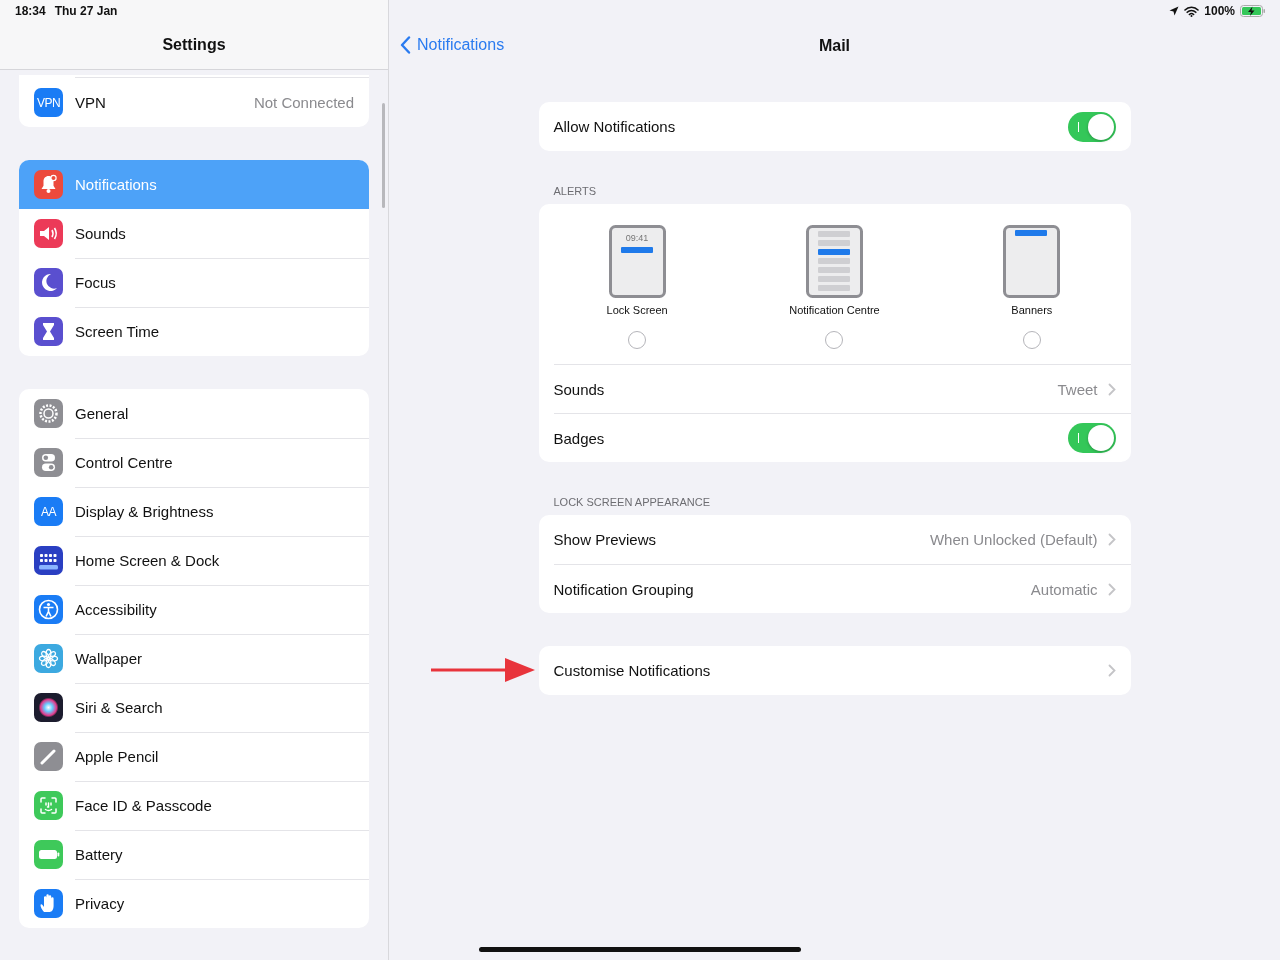  What do you see at coordinates (614, 126) in the screenshot?
I see `row-label: Allow Notifications` at bounding box center [614, 126].